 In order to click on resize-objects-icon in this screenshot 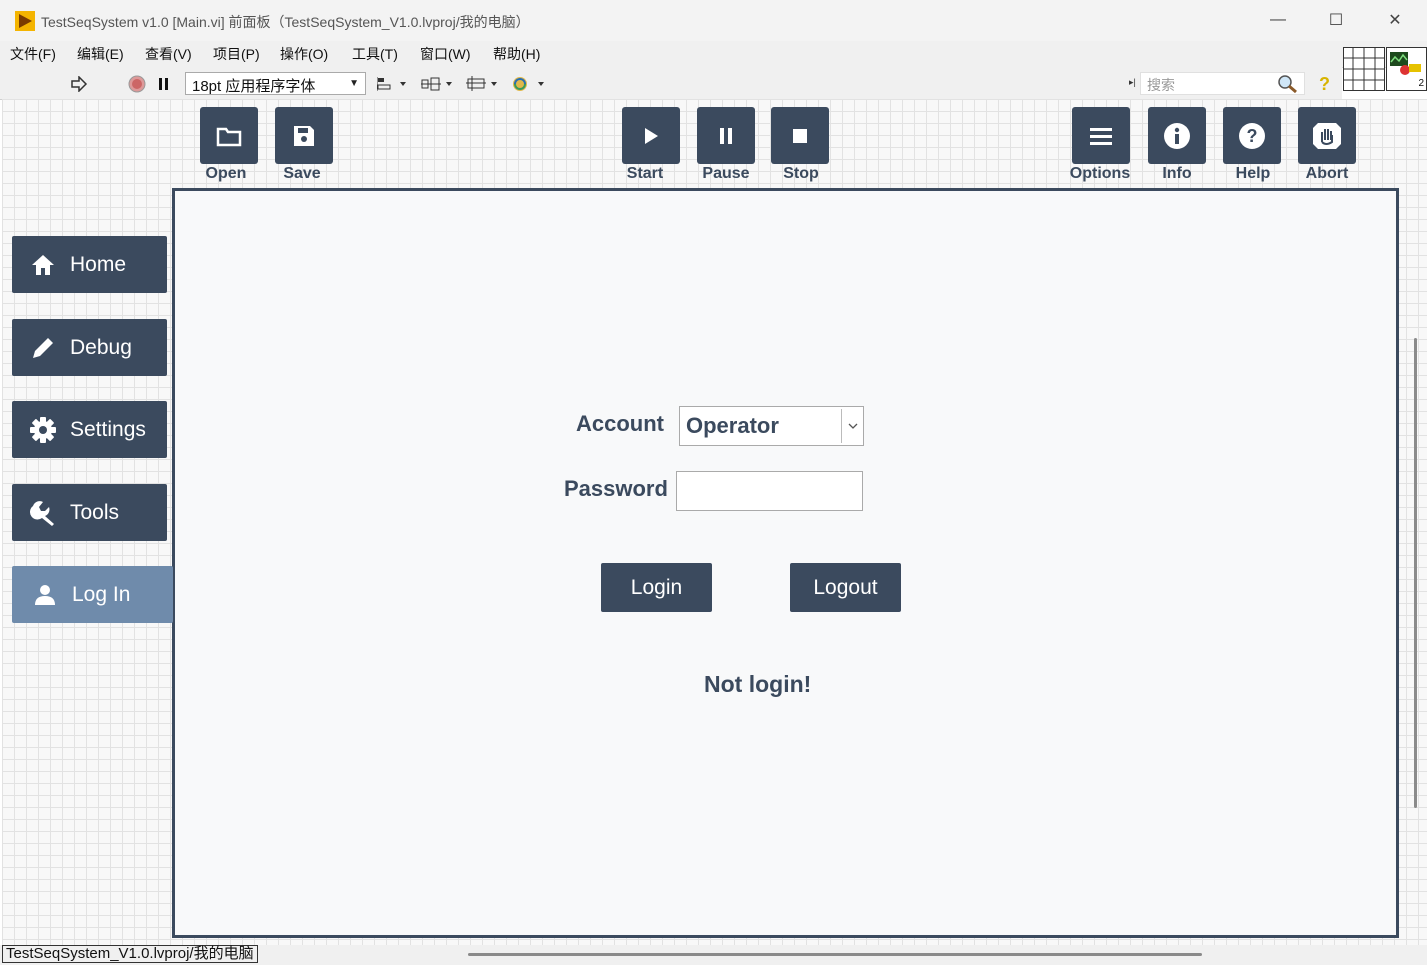, I will do `click(482, 84)`.